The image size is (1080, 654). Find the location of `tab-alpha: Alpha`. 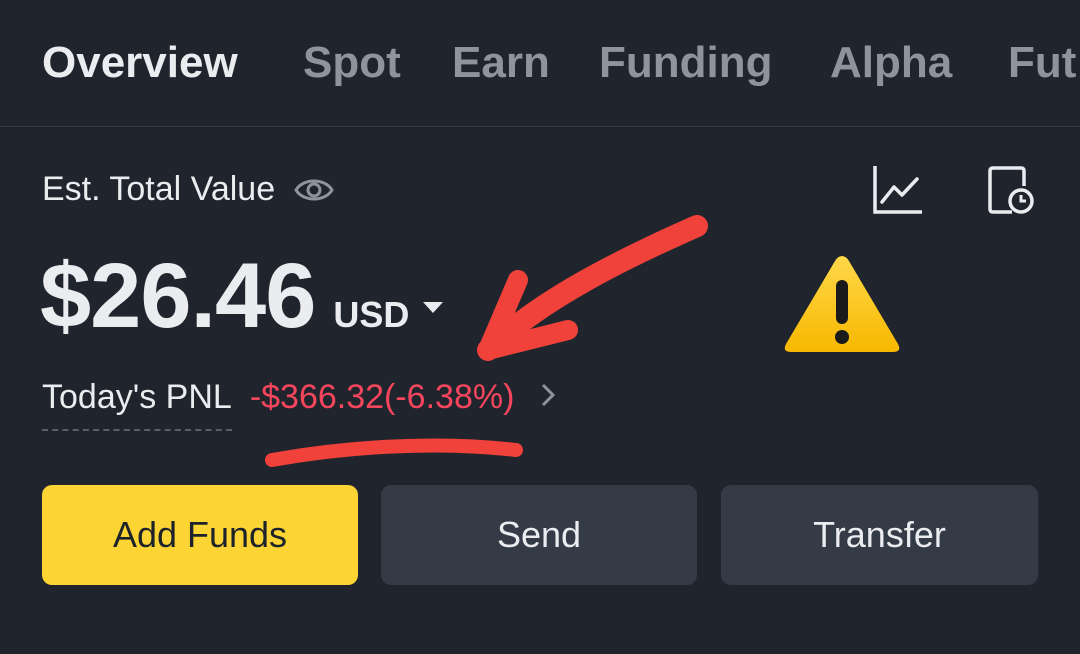

tab-alpha: Alpha is located at coordinates (891, 63).